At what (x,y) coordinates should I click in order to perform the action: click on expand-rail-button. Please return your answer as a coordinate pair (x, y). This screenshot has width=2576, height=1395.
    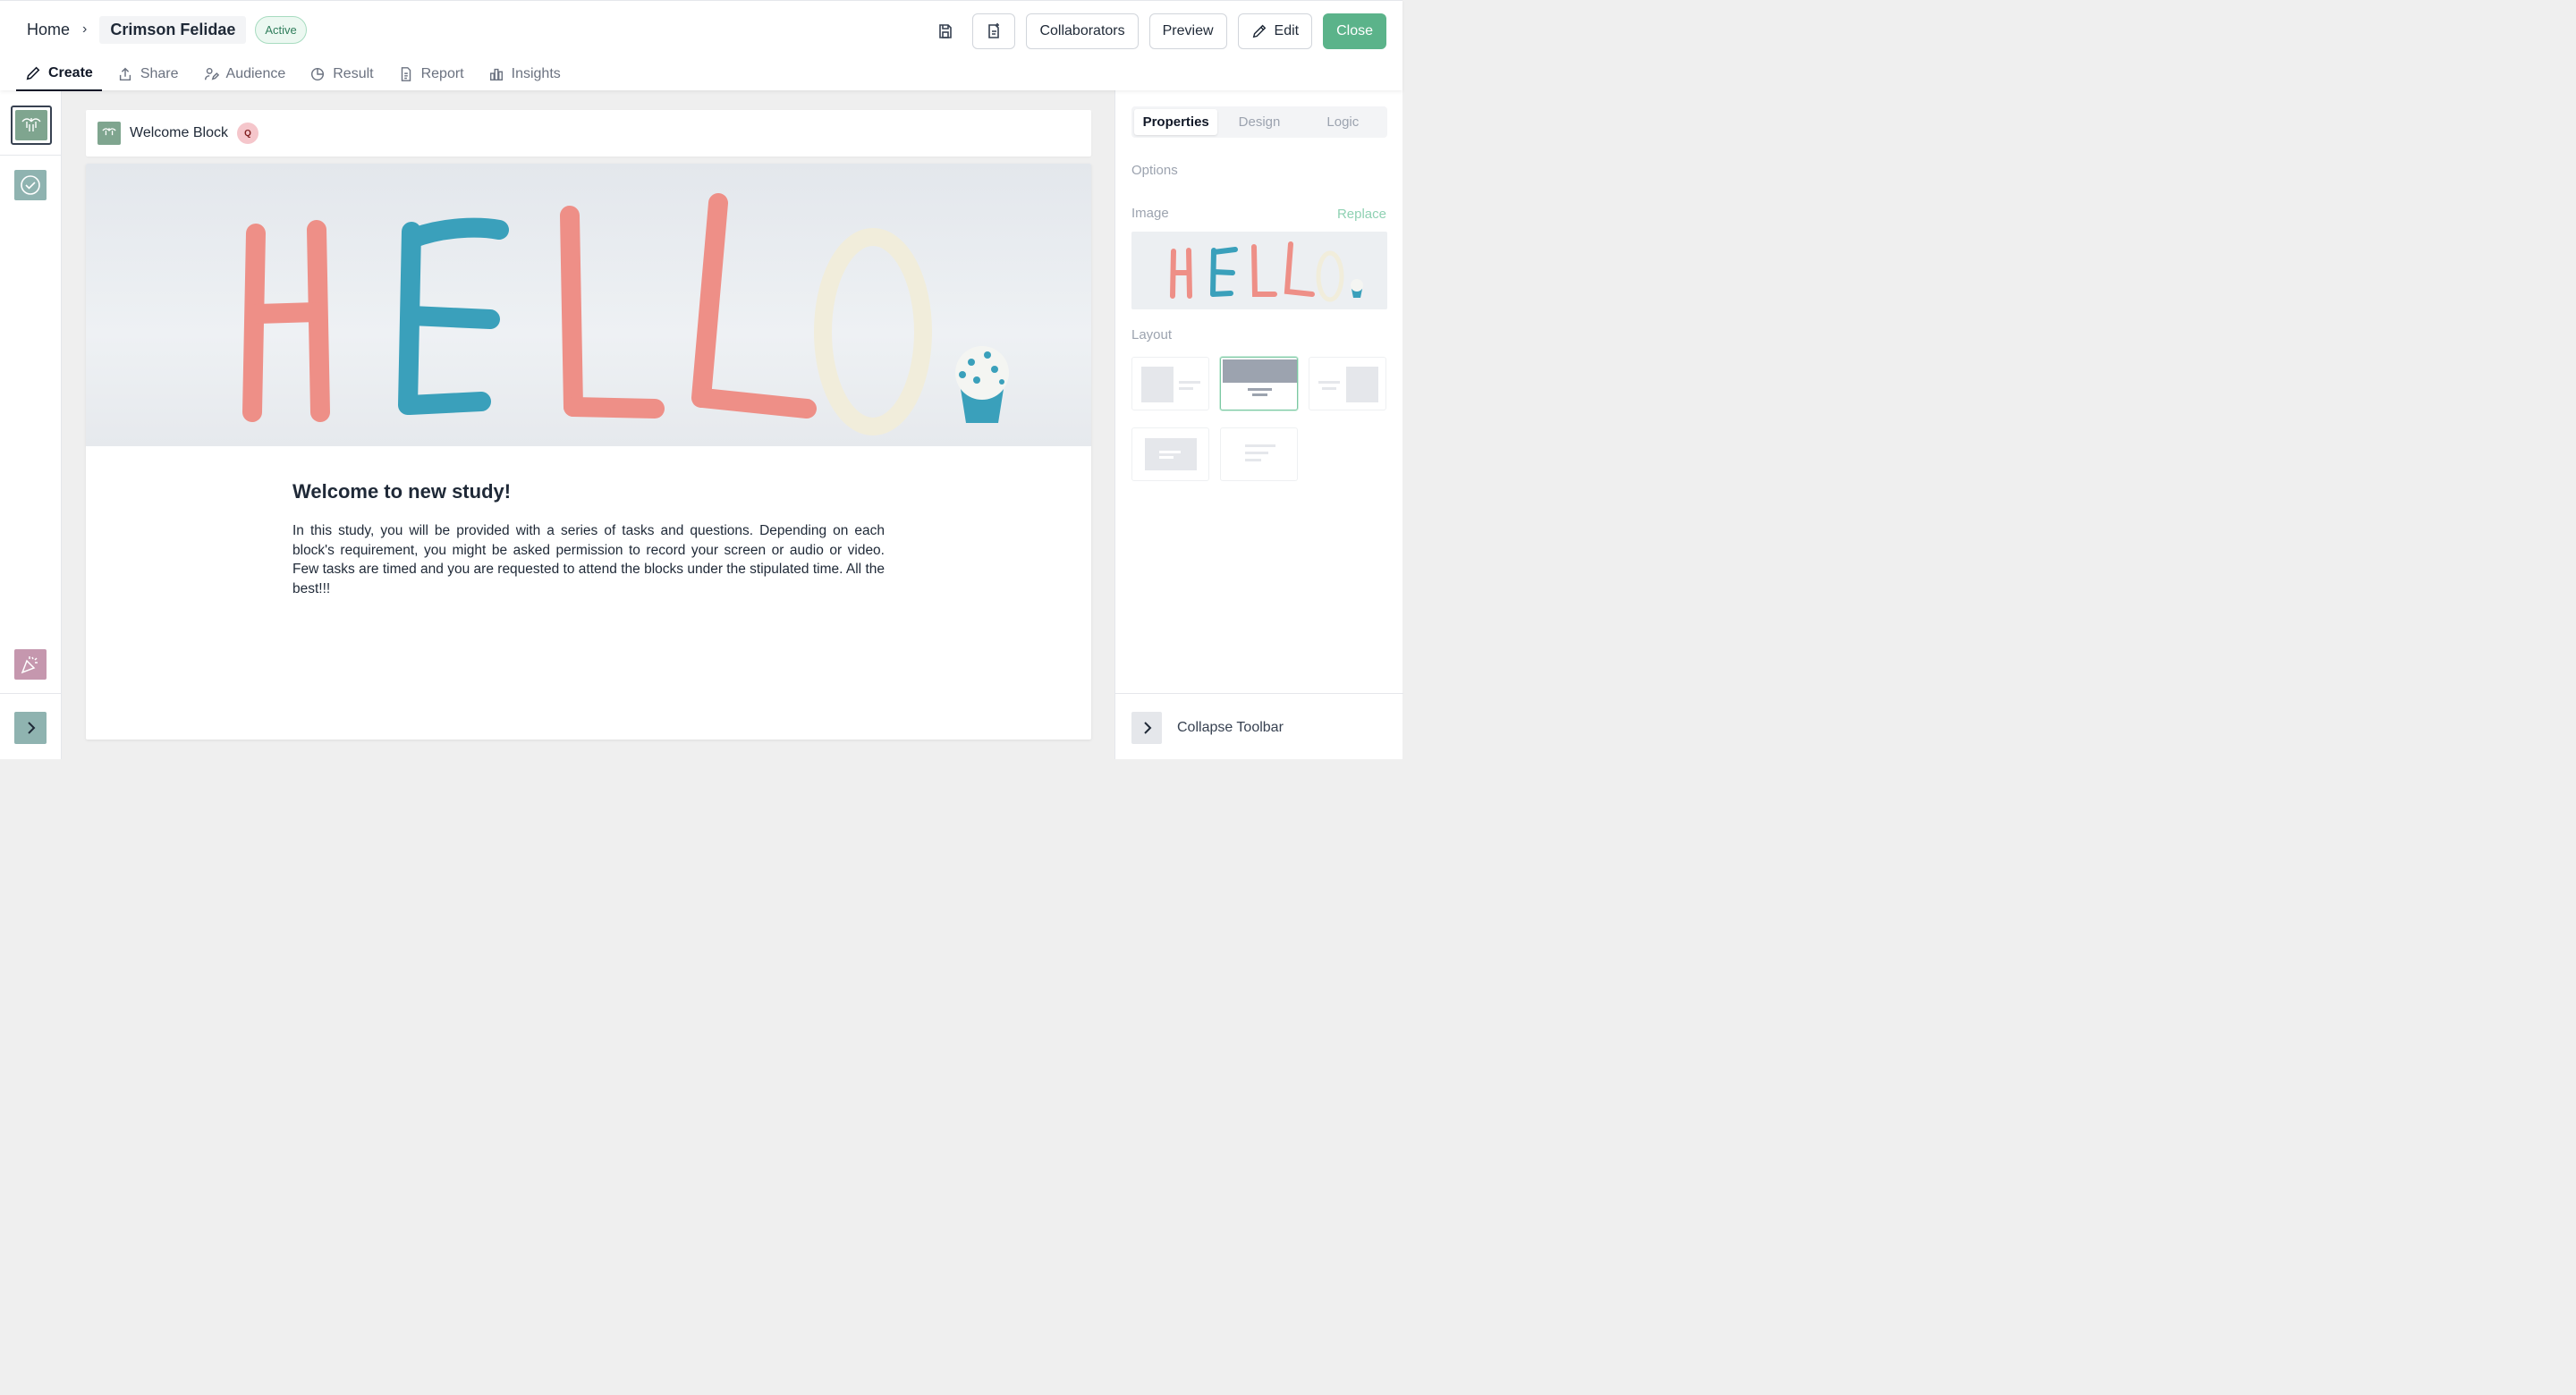
    Looking at the image, I should click on (30, 728).